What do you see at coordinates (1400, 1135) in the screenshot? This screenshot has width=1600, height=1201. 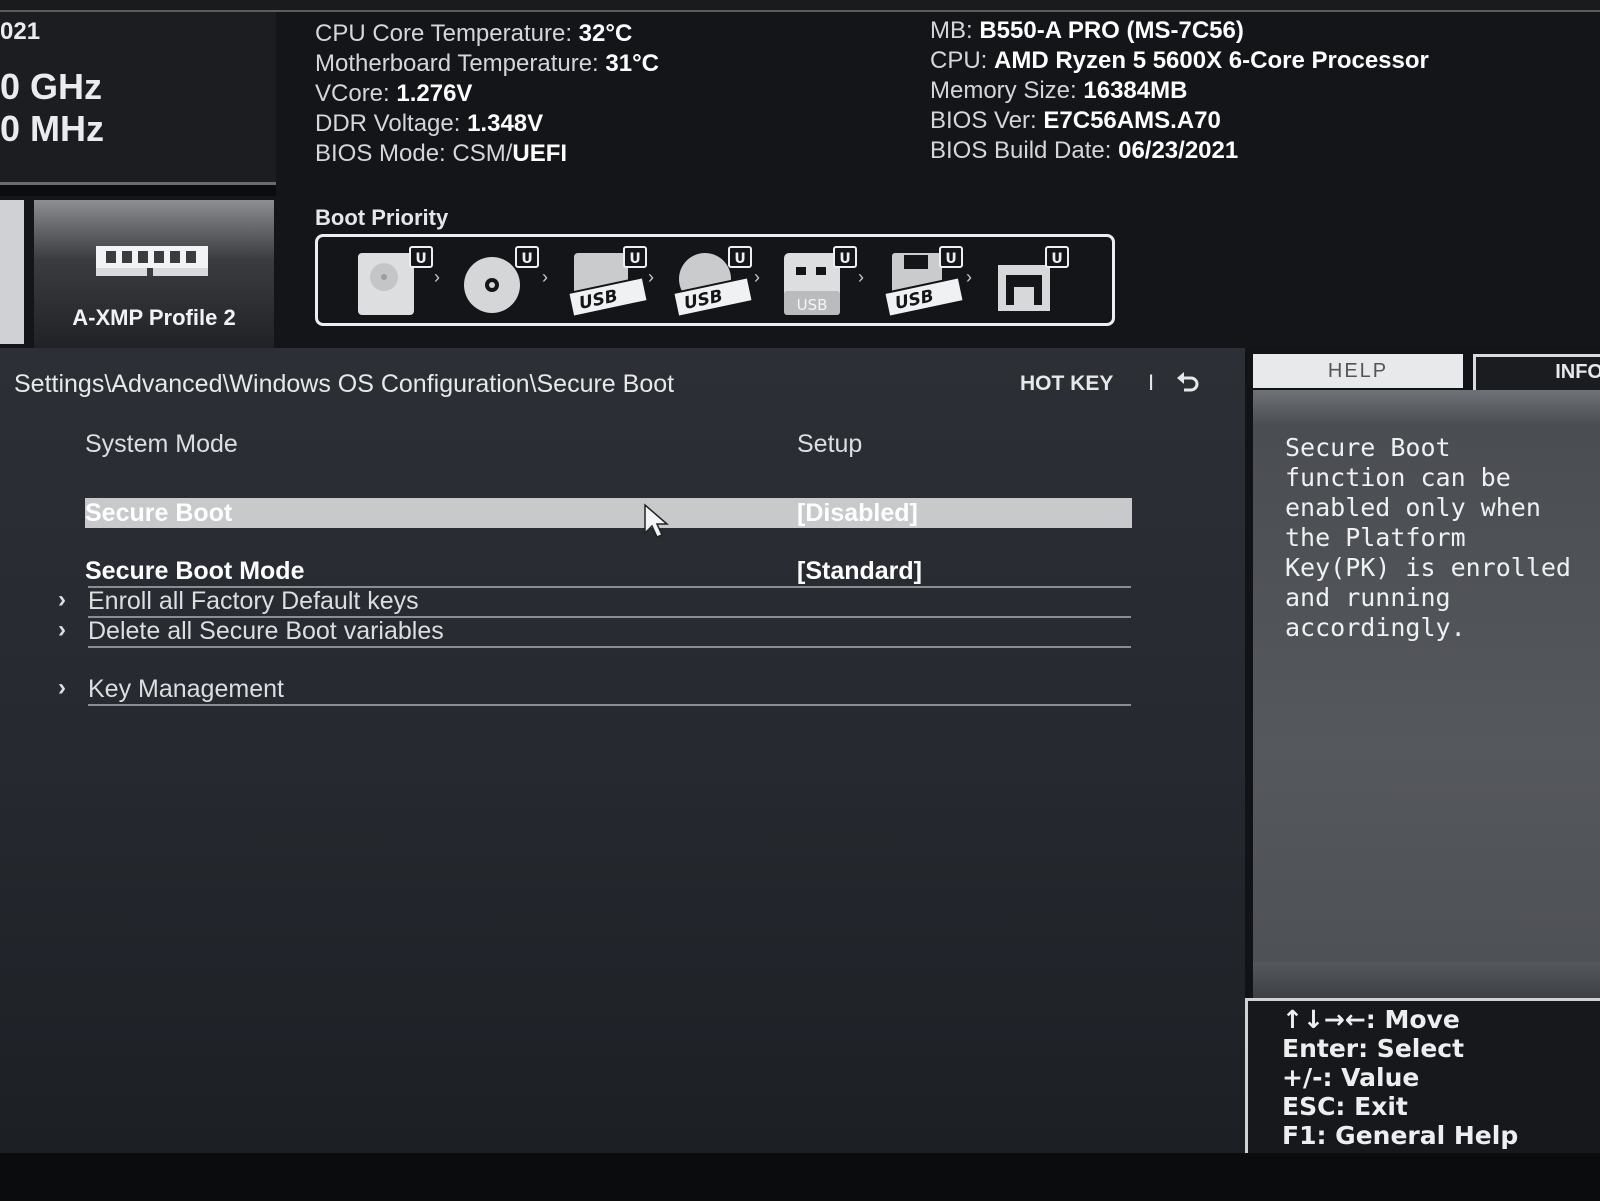 I see `key-help: F1: General Help` at bounding box center [1400, 1135].